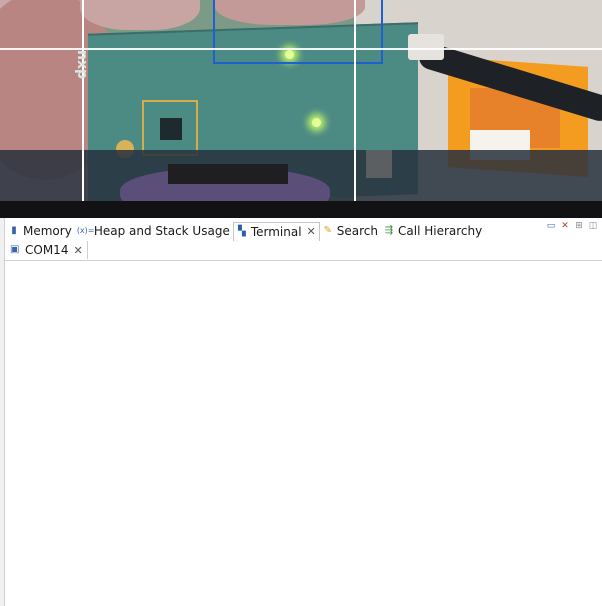  What do you see at coordinates (551, 226) in the screenshot?
I see `minimize-icon: ▭` at bounding box center [551, 226].